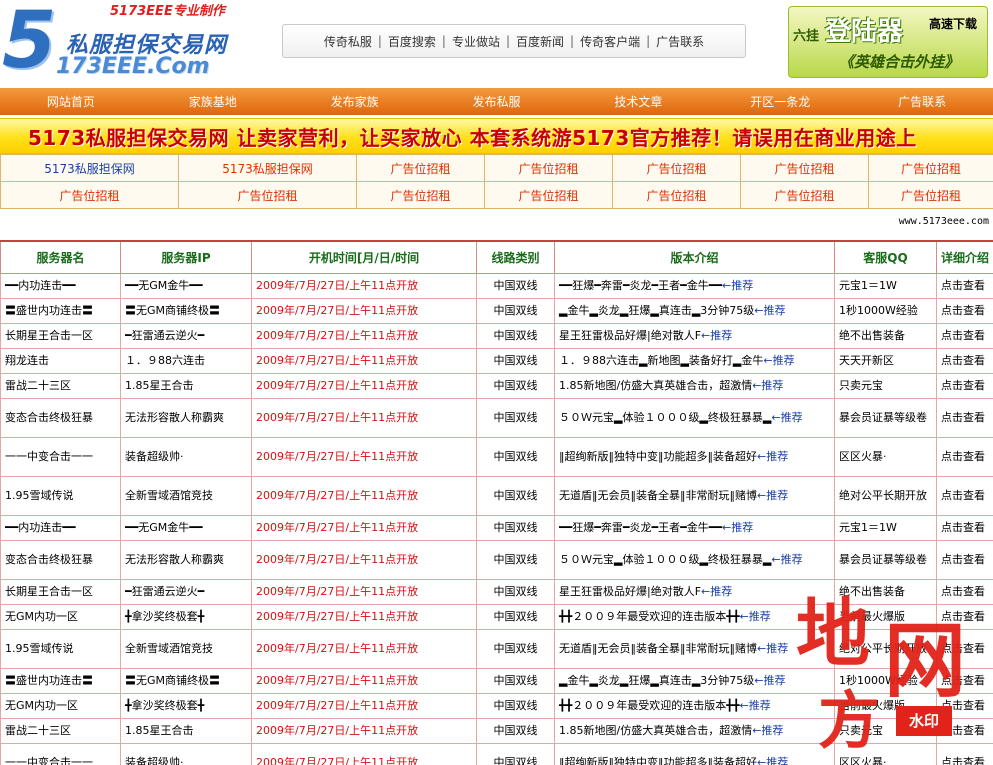 The height and width of the screenshot is (765, 993). What do you see at coordinates (540, 41) in the screenshot?
I see `top-nav-item: 百度新闻` at bounding box center [540, 41].